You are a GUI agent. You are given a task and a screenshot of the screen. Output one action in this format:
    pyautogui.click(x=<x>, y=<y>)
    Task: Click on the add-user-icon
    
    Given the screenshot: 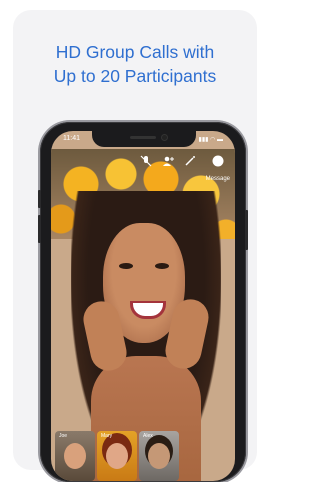 What is the action you would take?
    pyautogui.click(x=168, y=162)
    